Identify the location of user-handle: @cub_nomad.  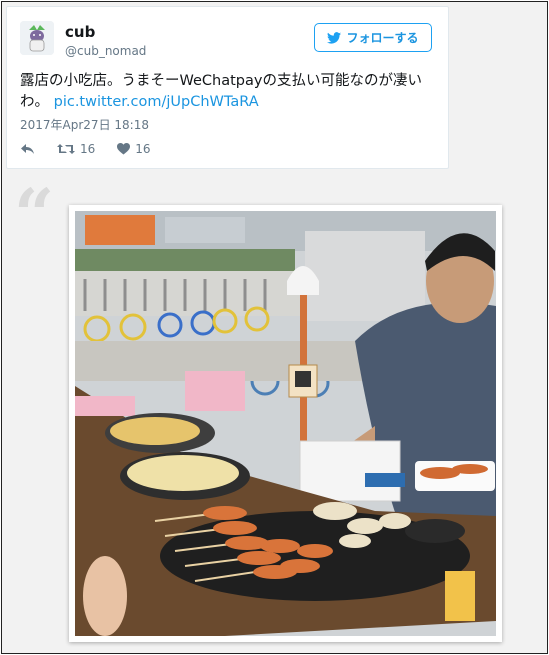
(105, 51).